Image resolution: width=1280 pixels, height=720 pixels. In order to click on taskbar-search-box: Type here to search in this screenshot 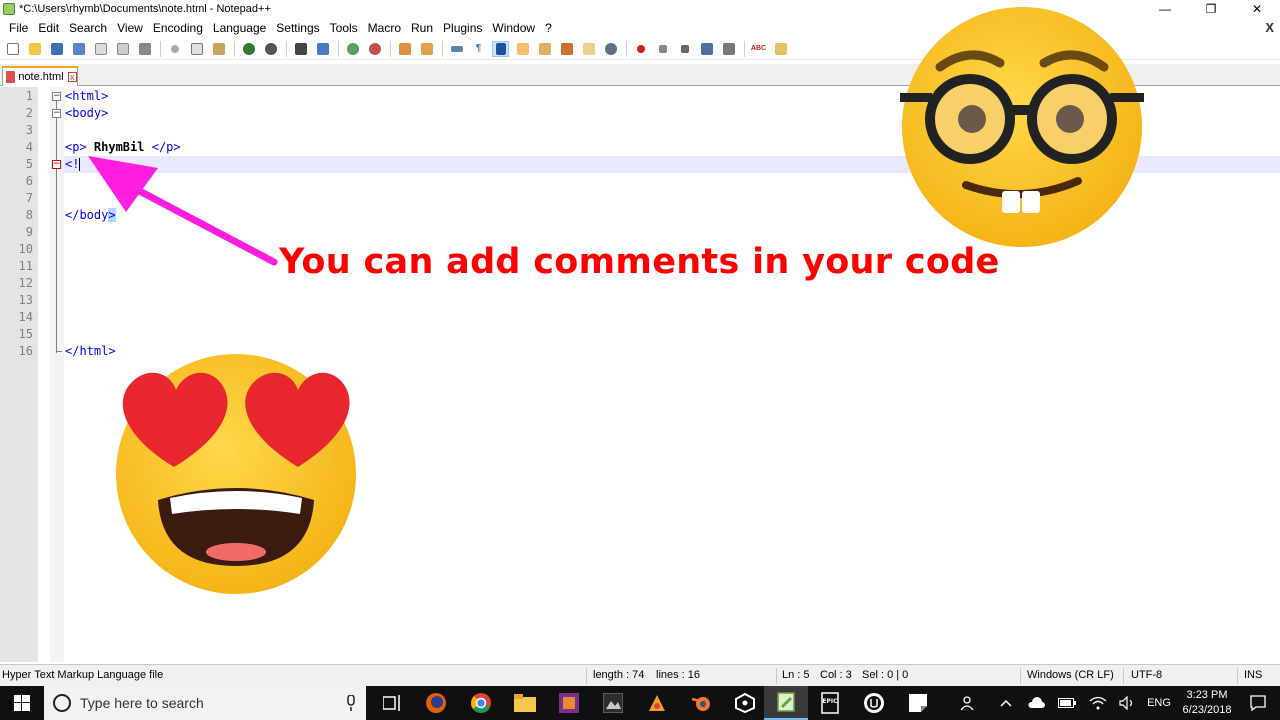, I will do `click(205, 703)`.